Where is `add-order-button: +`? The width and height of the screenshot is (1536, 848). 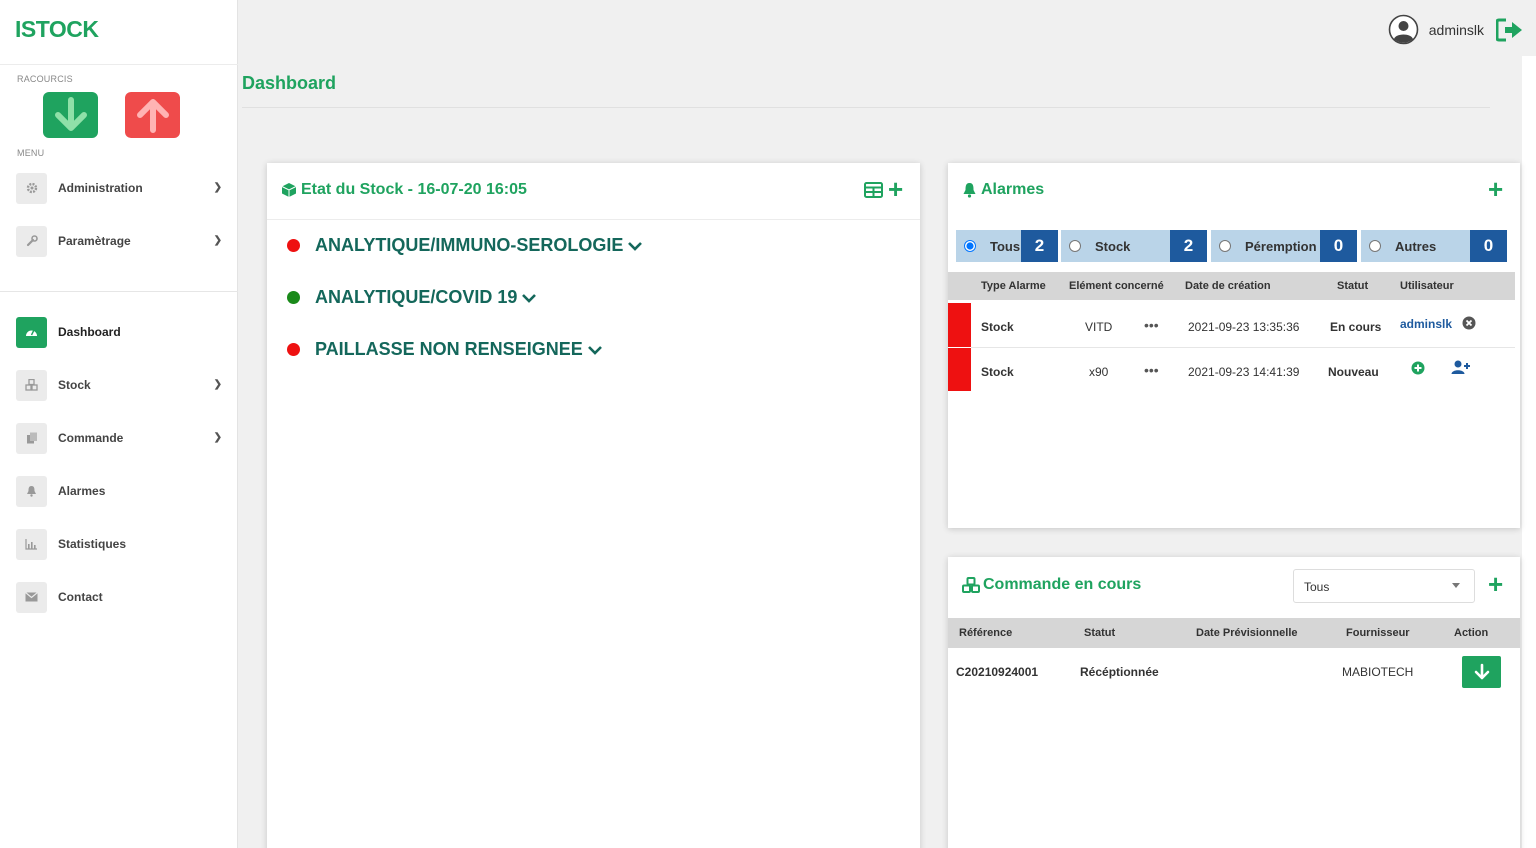
add-order-button: + is located at coordinates (1495, 584).